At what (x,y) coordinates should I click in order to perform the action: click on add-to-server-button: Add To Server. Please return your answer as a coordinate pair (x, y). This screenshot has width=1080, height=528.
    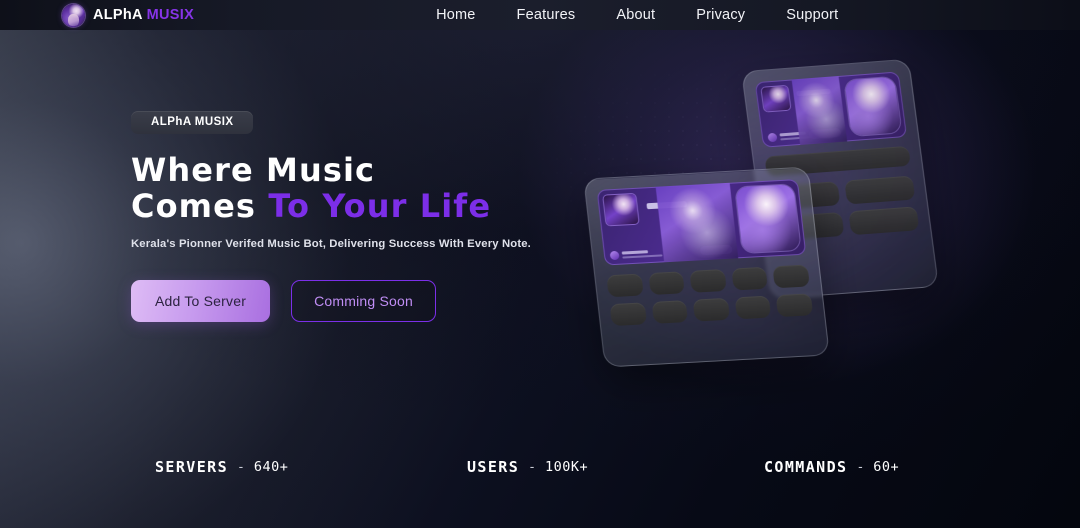
    Looking at the image, I should click on (201, 301).